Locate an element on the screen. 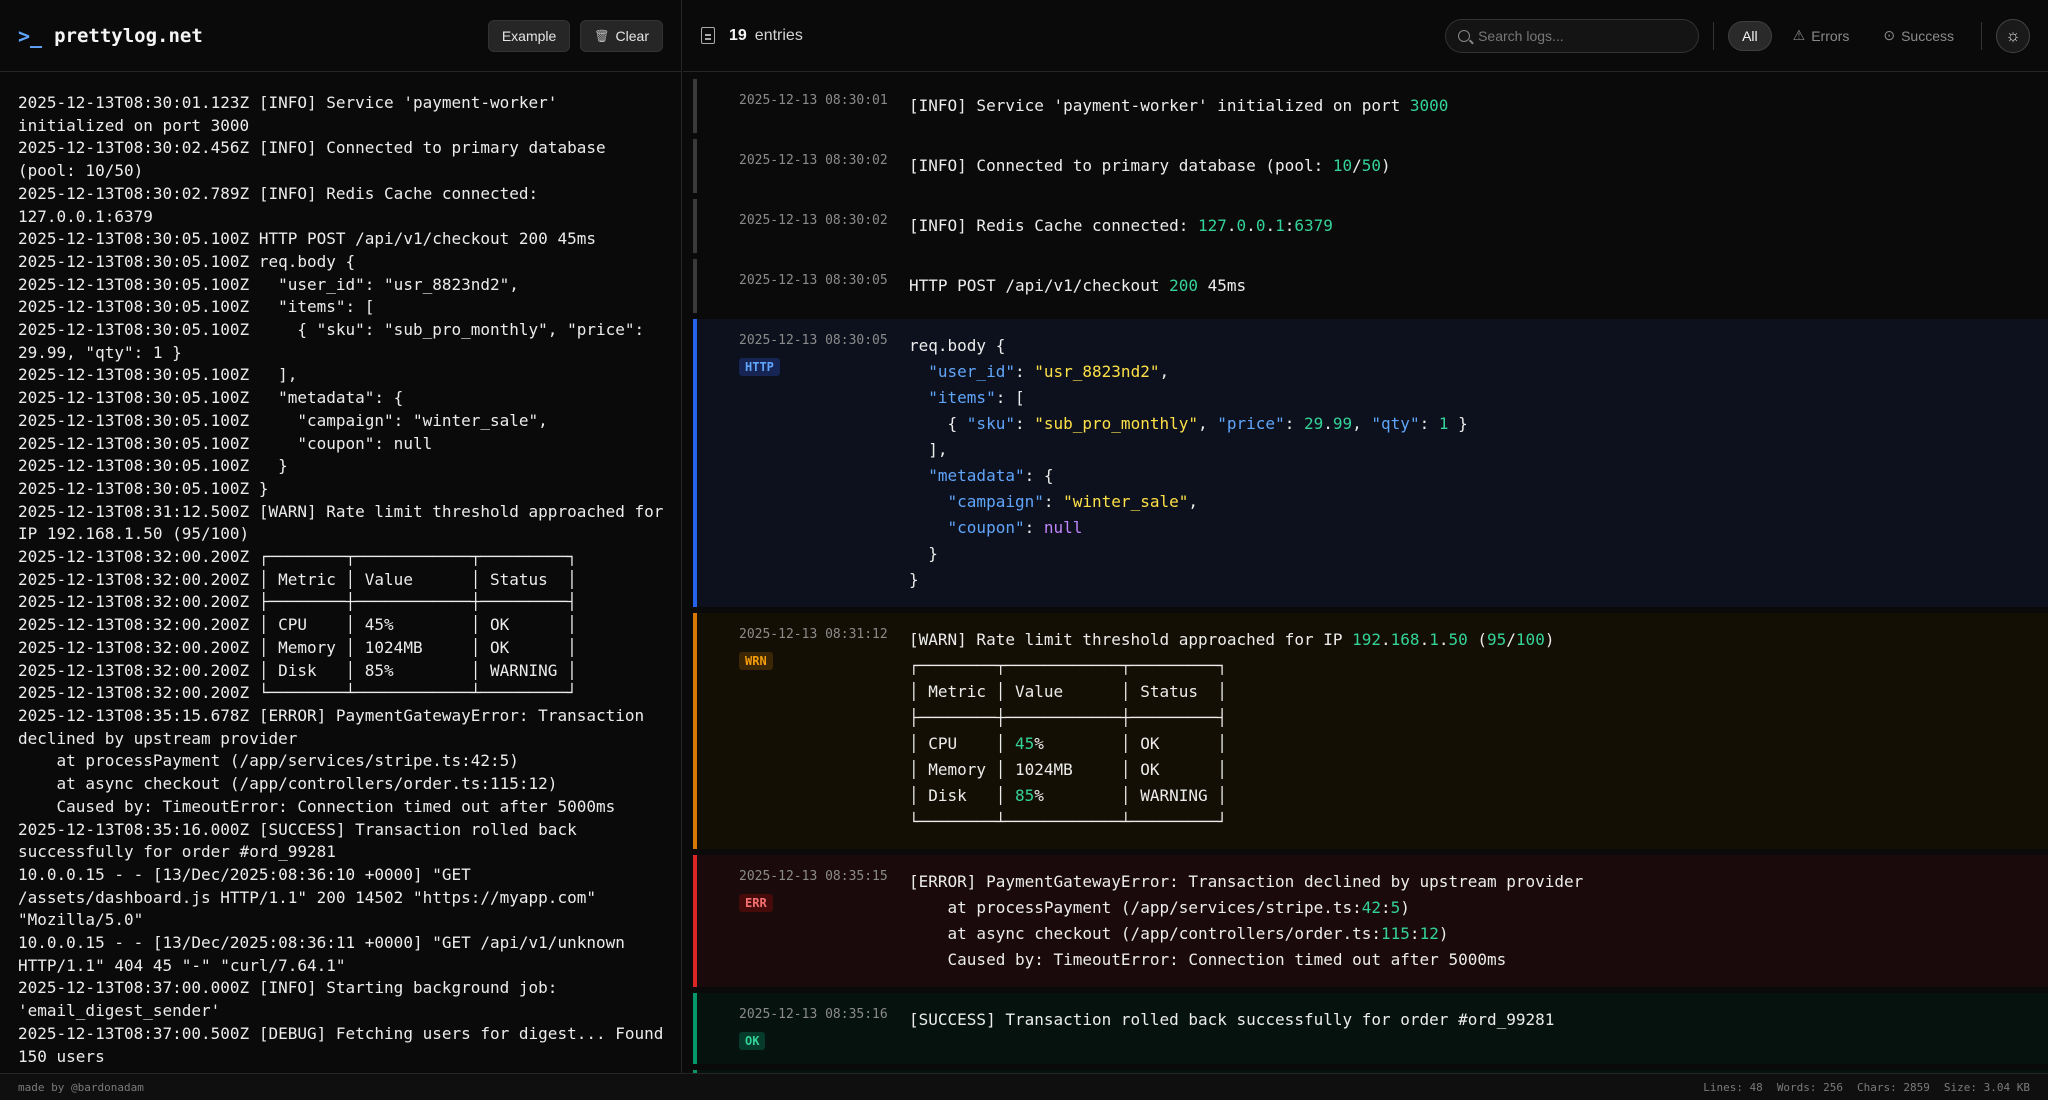 This screenshot has width=2048, height=1100. filter-errors-label: Errors is located at coordinates (1830, 35).